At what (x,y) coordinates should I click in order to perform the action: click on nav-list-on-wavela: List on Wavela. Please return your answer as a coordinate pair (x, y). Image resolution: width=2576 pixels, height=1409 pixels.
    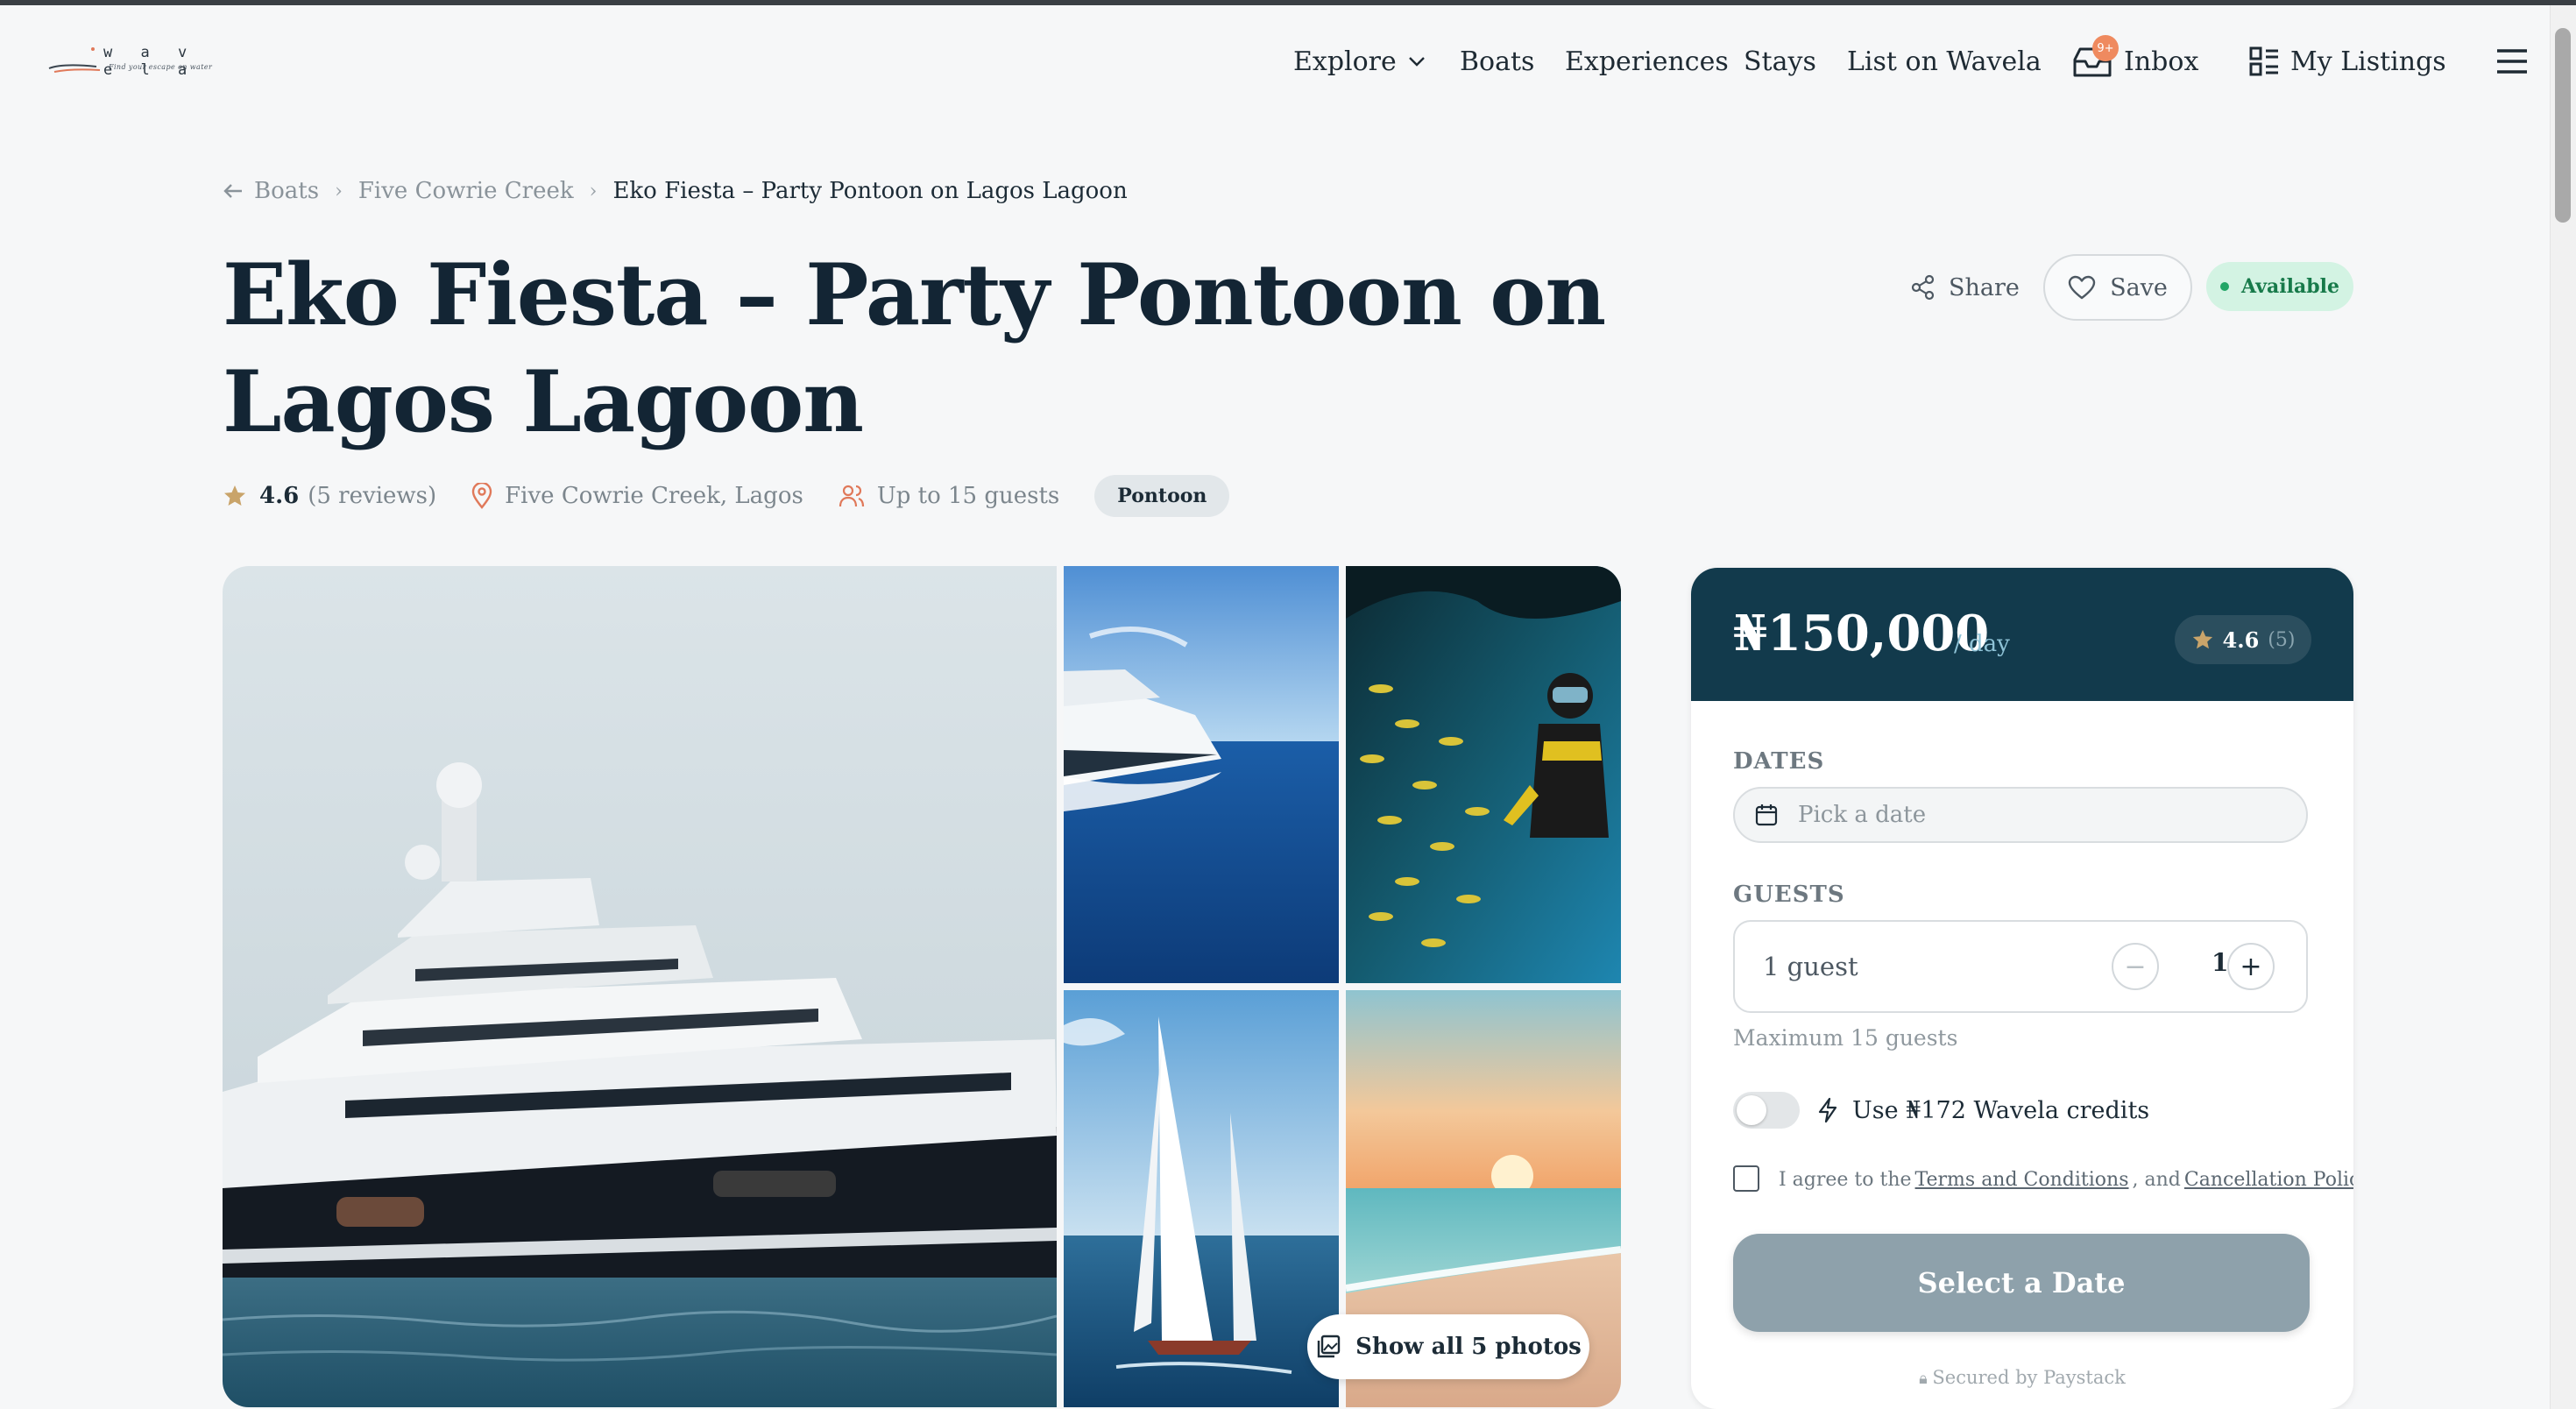
    Looking at the image, I should click on (1944, 61).